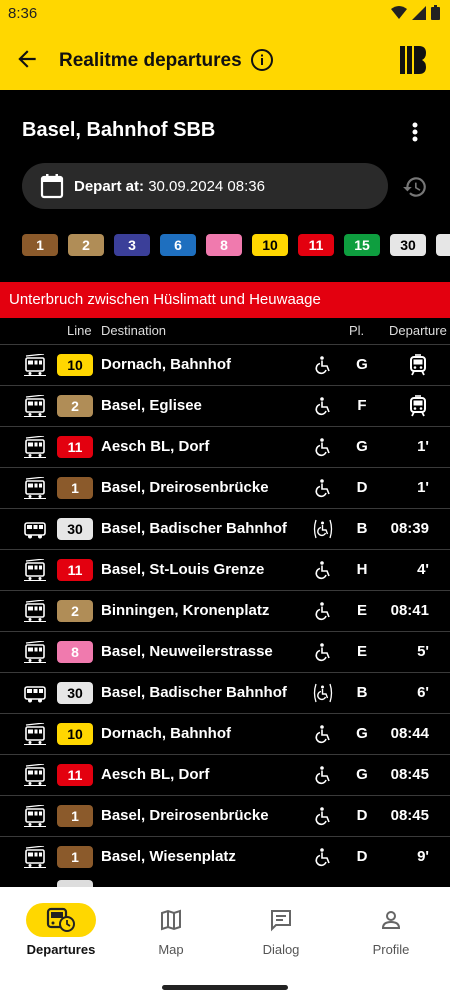 This screenshot has width=450, height=1000. Describe the element at coordinates (225, 528) in the screenshot. I see `departure-row: 30 Basel, Badischer Bahnhof B 08:39` at that location.